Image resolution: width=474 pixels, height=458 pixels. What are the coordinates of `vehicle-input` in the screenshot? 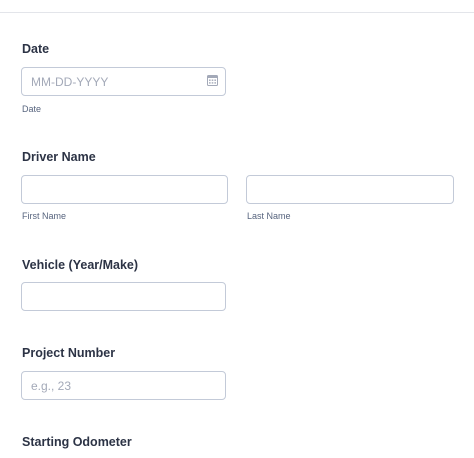 It's located at (123, 296).